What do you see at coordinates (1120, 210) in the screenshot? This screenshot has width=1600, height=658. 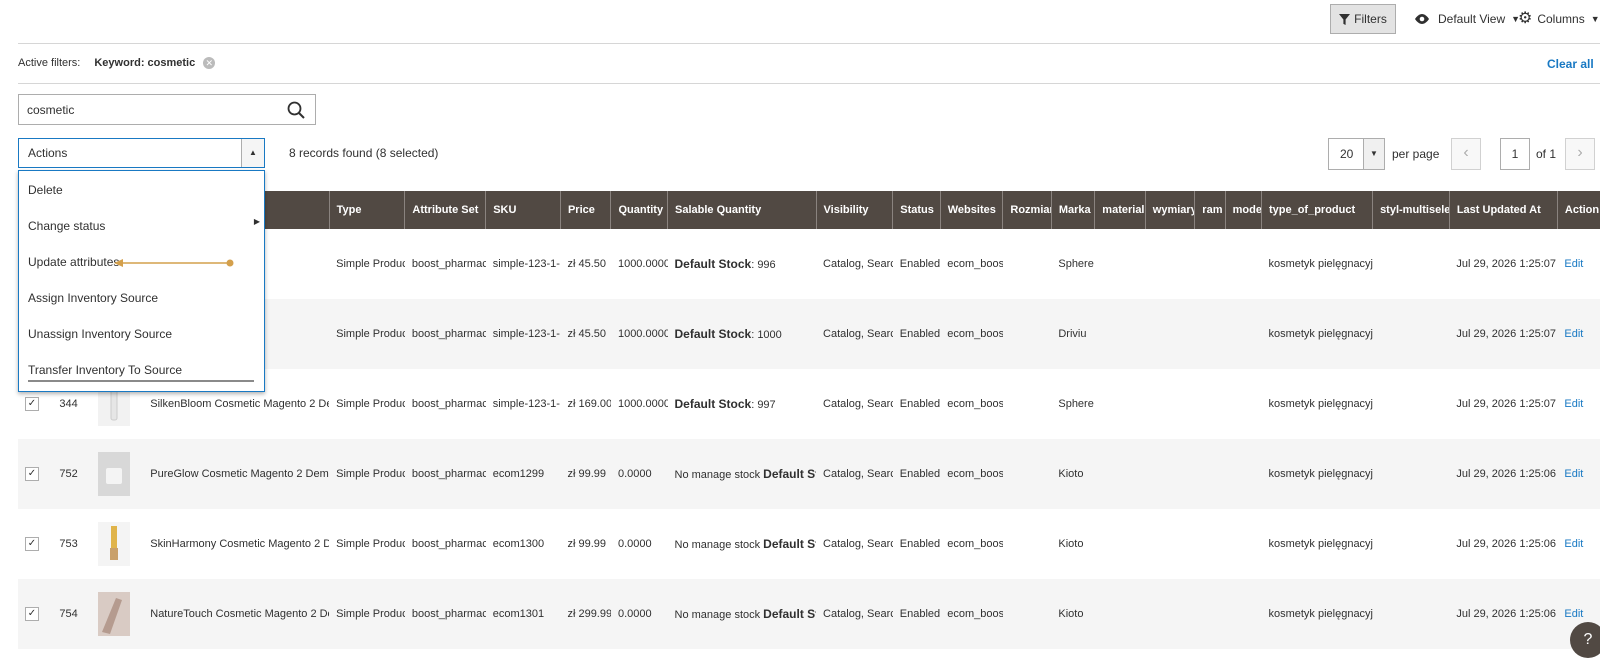 I see `column-header: material` at bounding box center [1120, 210].